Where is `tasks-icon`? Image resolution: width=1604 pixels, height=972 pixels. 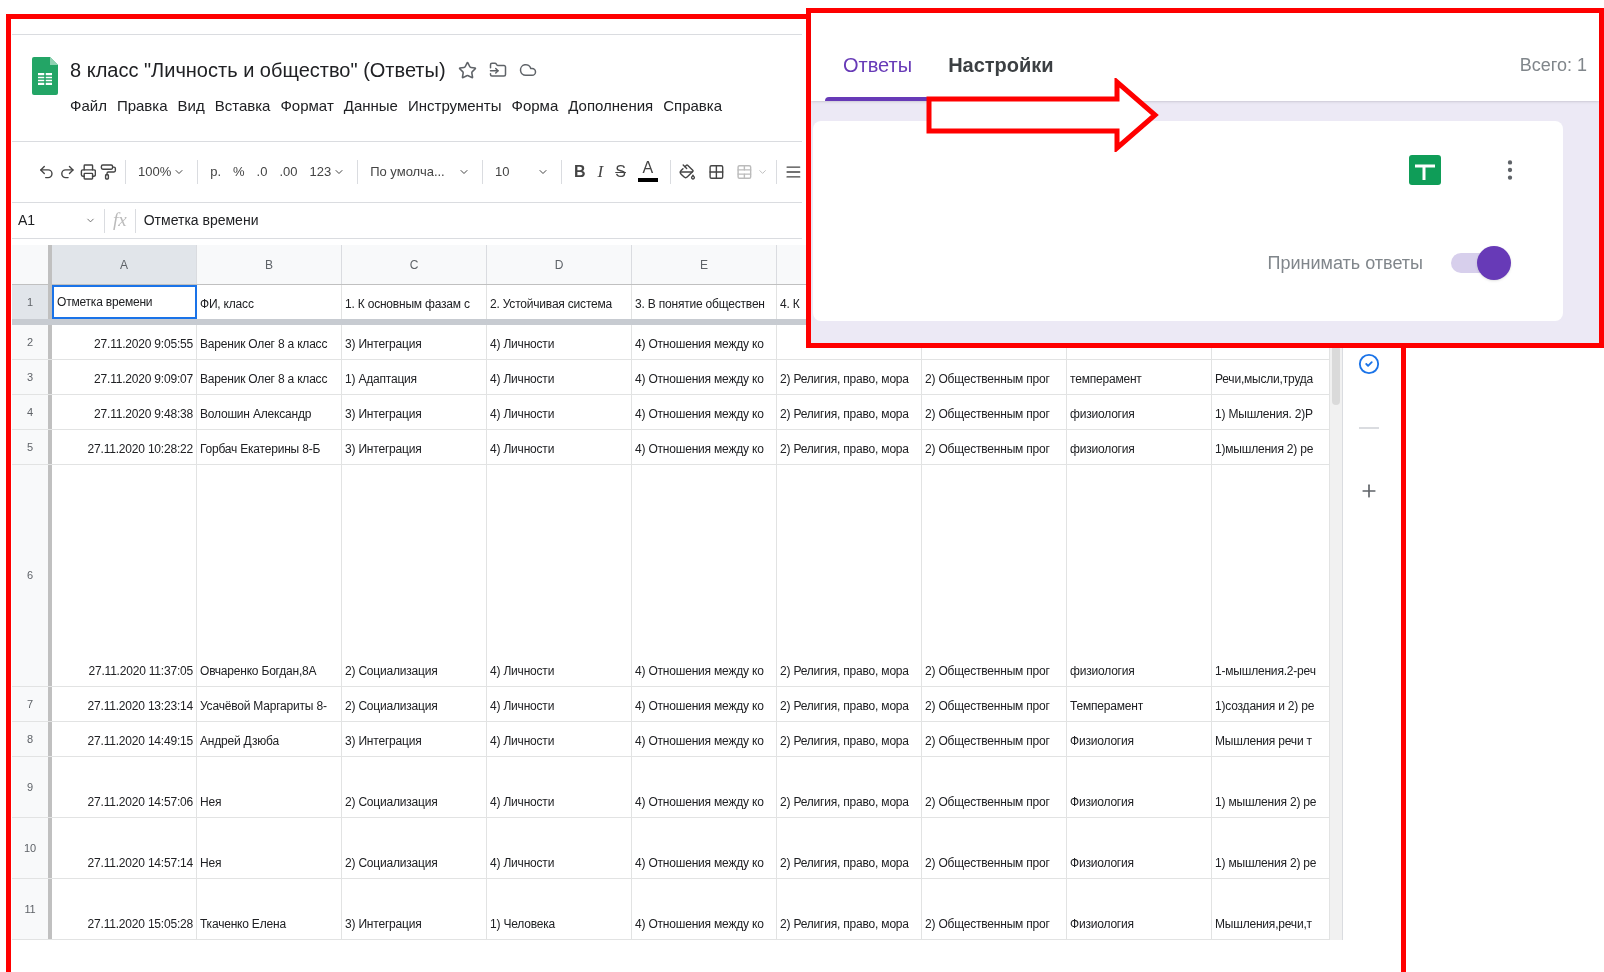 tasks-icon is located at coordinates (1368, 364).